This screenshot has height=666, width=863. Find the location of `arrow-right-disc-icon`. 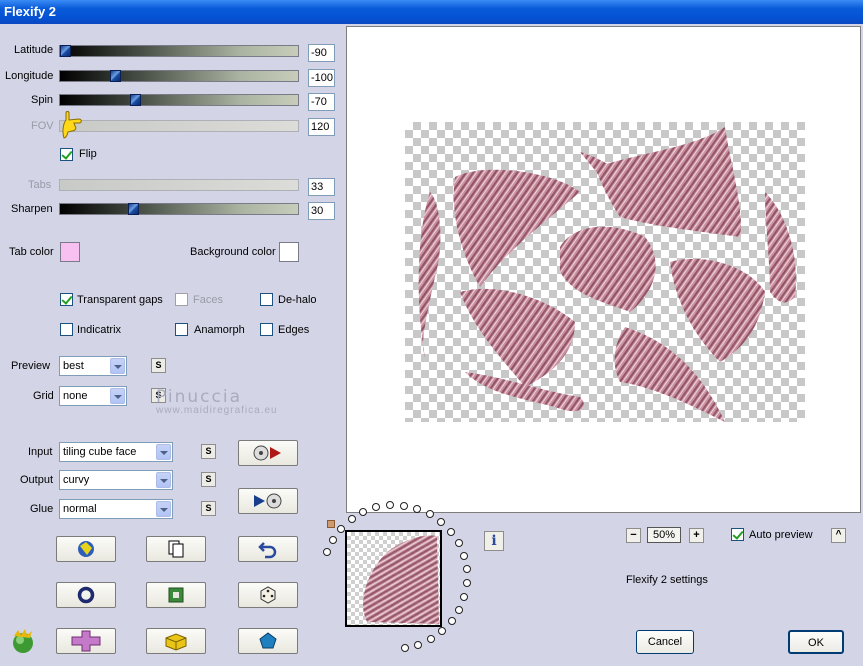

arrow-right-disc-icon is located at coordinates (268, 501).